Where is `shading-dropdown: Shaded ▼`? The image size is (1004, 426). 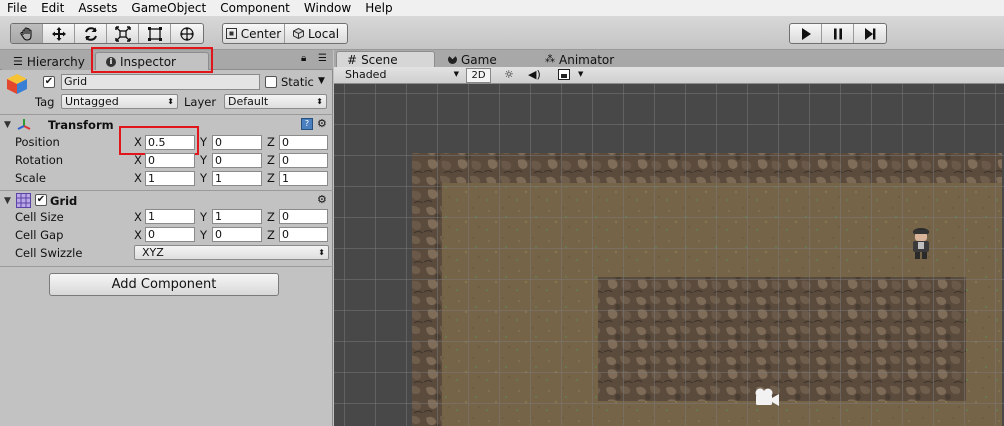 shading-dropdown: Shaded ▼ is located at coordinates (402, 75).